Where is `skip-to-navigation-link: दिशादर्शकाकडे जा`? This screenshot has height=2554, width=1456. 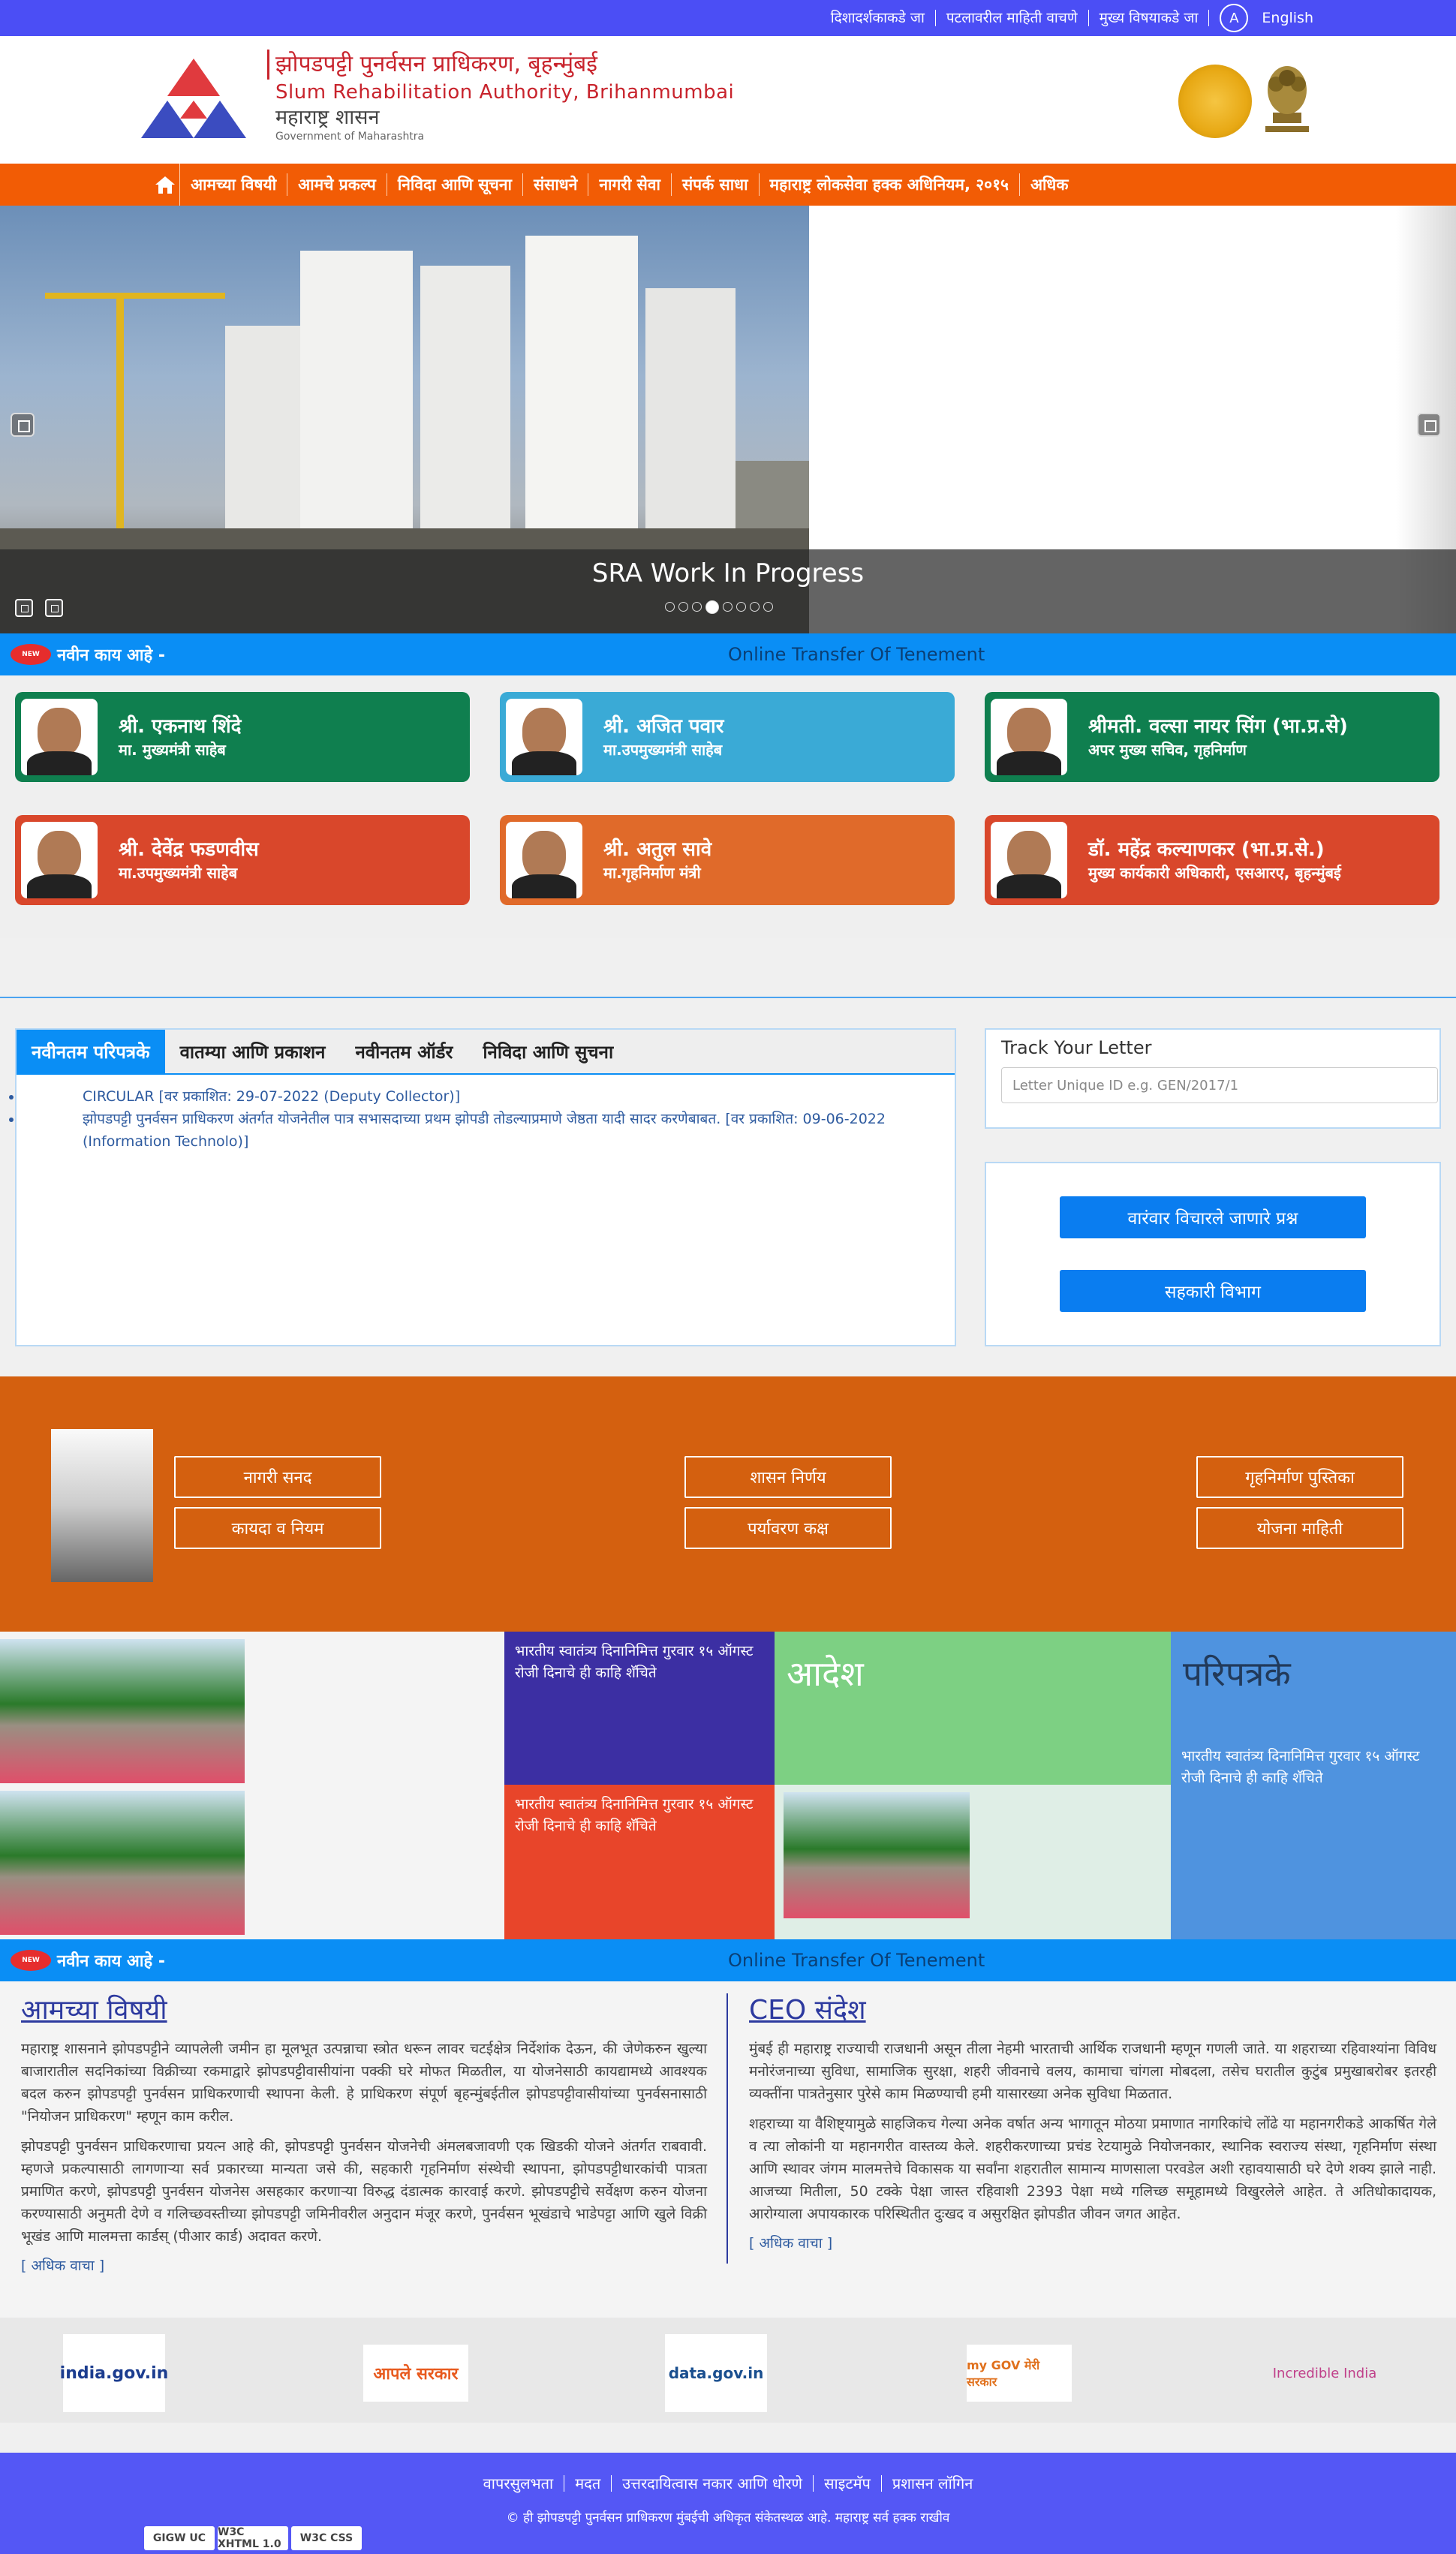 skip-to-navigation-link: दिशादर्शकाकडे जा is located at coordinates (878, 18).